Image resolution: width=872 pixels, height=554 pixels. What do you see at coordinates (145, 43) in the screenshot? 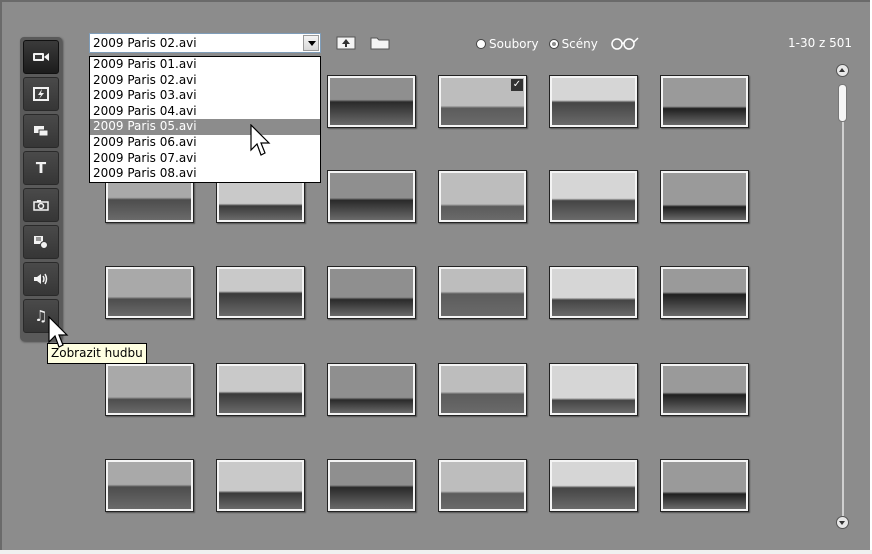
I see `file-select-value: 2009 Paris 02.avi` at bounding box center [145, 43].